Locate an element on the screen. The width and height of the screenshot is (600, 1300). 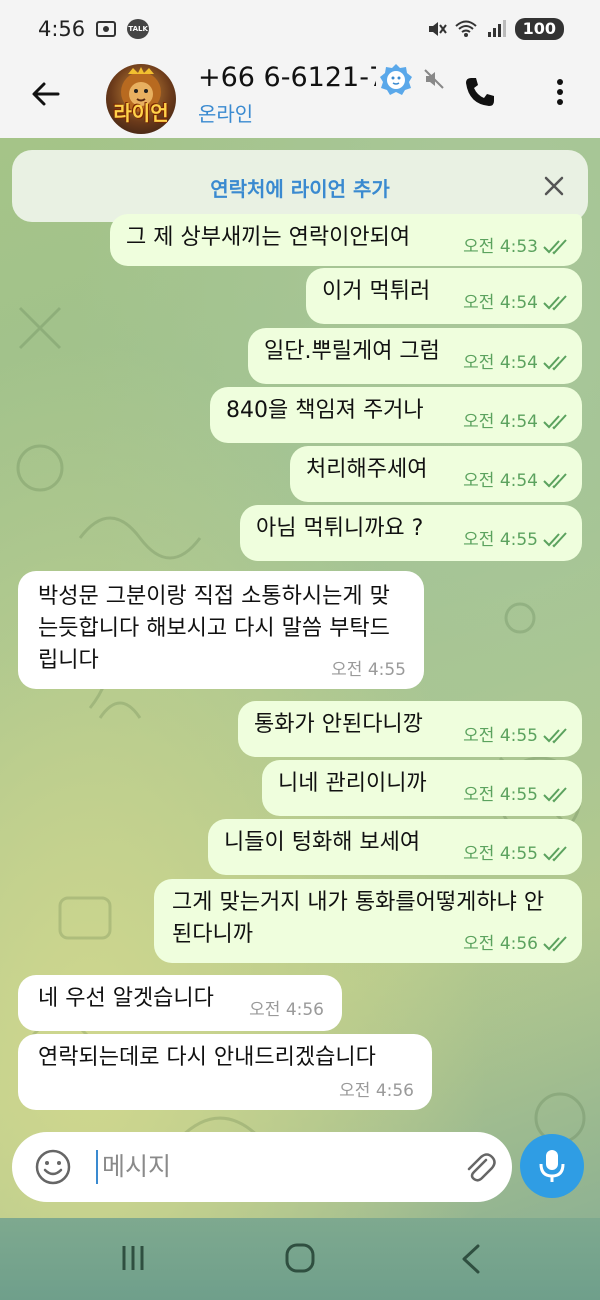
add-contact-banner: 연락처에 라이언 추가 is located at coordinates (300, 186).